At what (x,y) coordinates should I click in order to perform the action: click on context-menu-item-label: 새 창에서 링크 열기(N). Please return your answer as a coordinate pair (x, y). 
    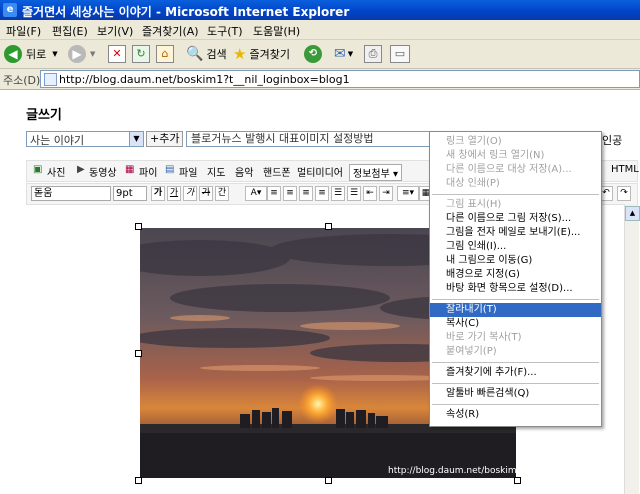
    Looking at the image, I should click on (495, 155).